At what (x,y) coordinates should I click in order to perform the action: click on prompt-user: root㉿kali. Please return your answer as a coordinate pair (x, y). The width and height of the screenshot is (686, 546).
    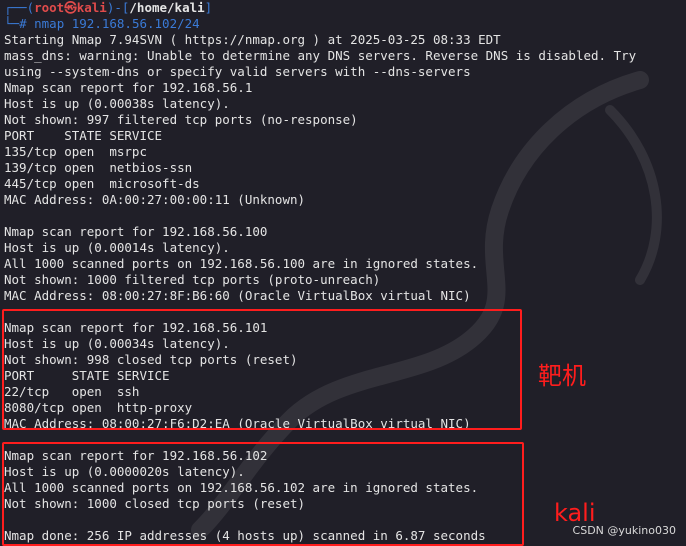
    Looking at the image, I should click on (70, 7).